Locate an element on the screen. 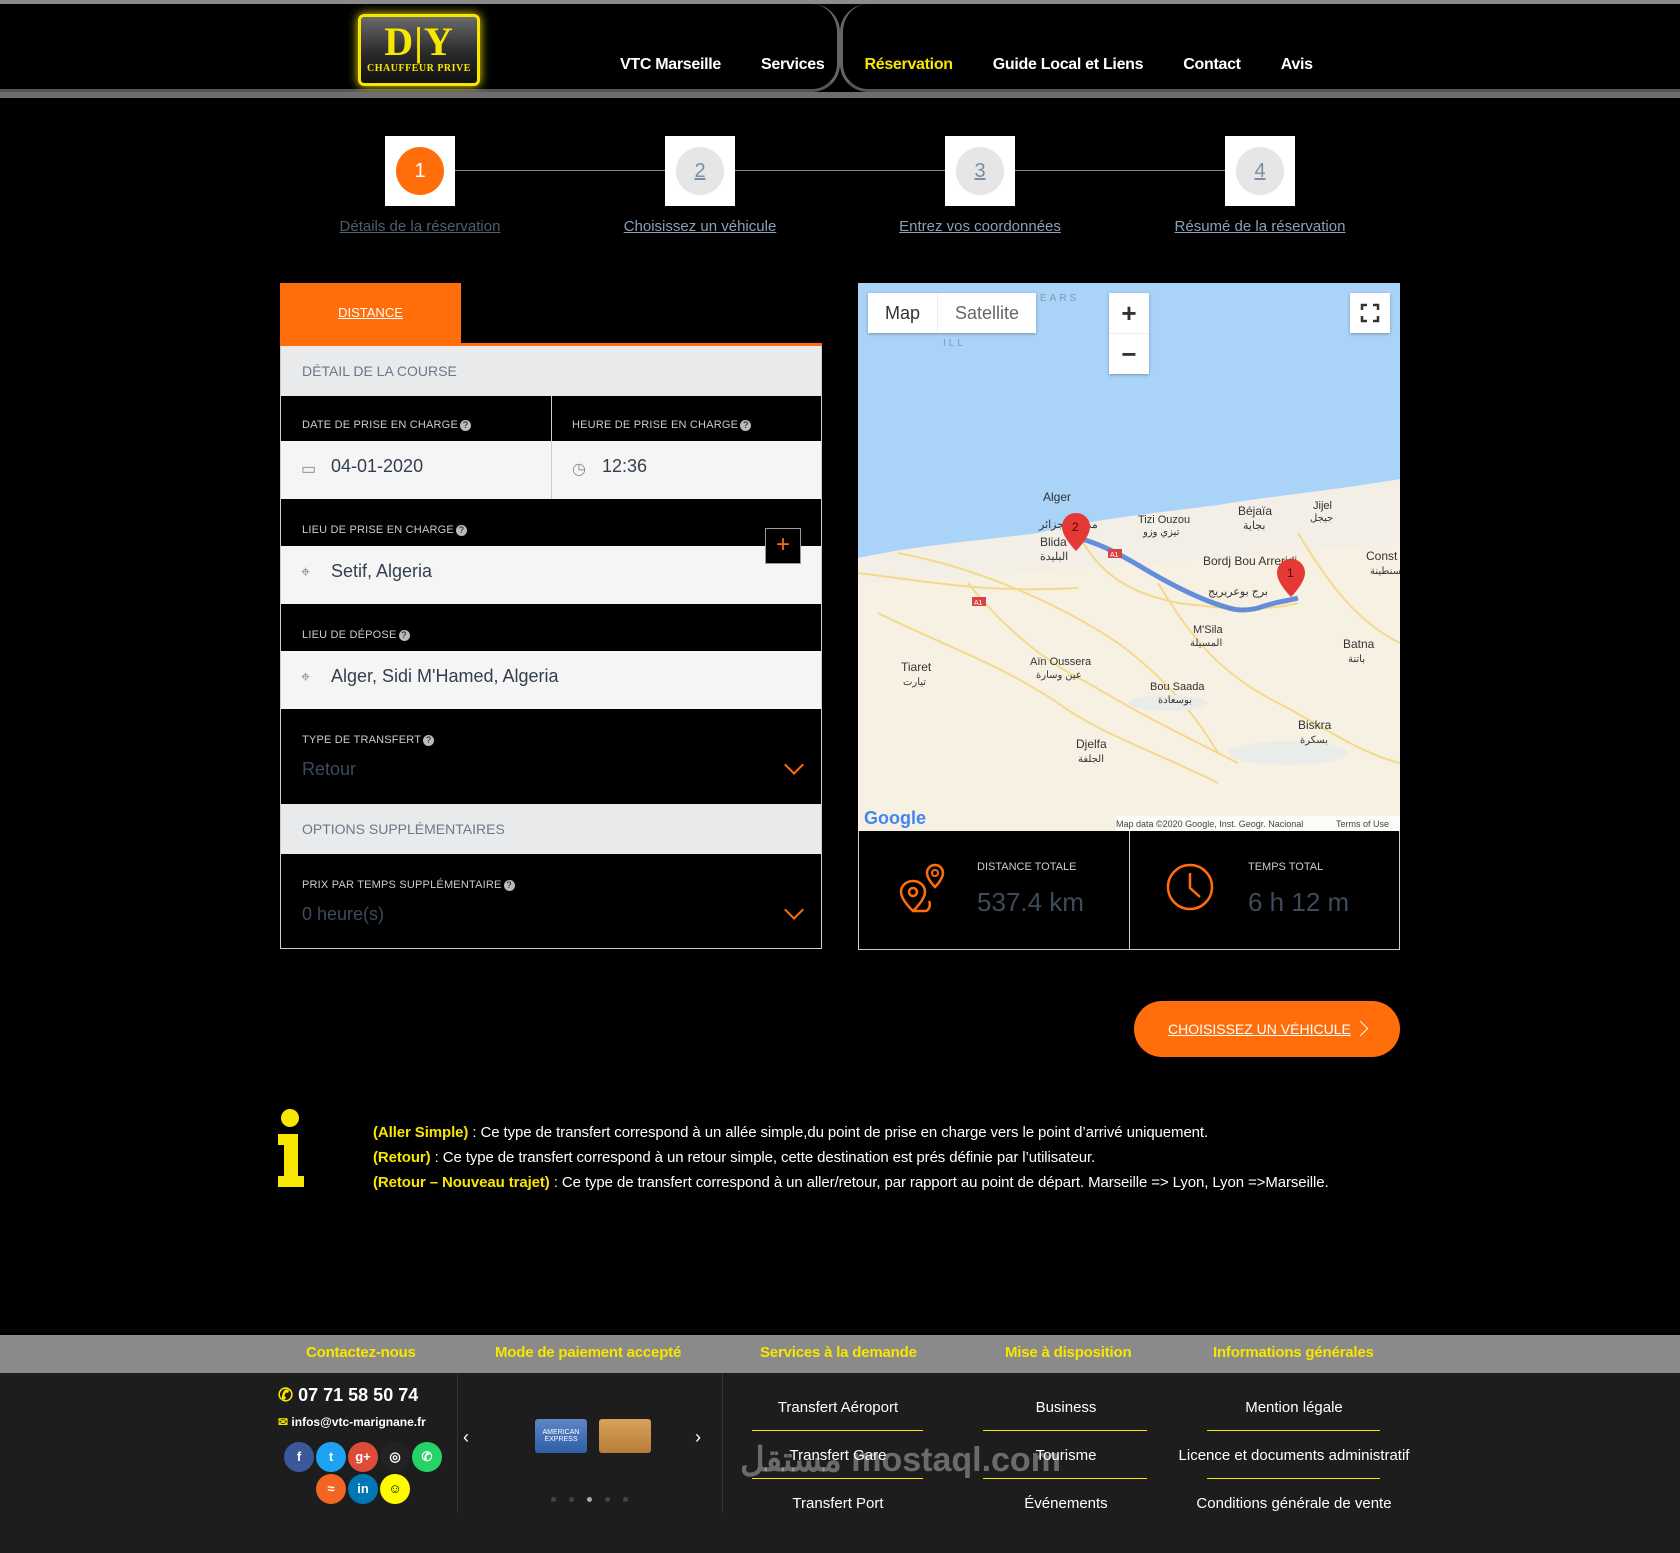 This screenshot has width=1680, height=1553. linkedin-icon: in is located at coordinates (363, 1489).